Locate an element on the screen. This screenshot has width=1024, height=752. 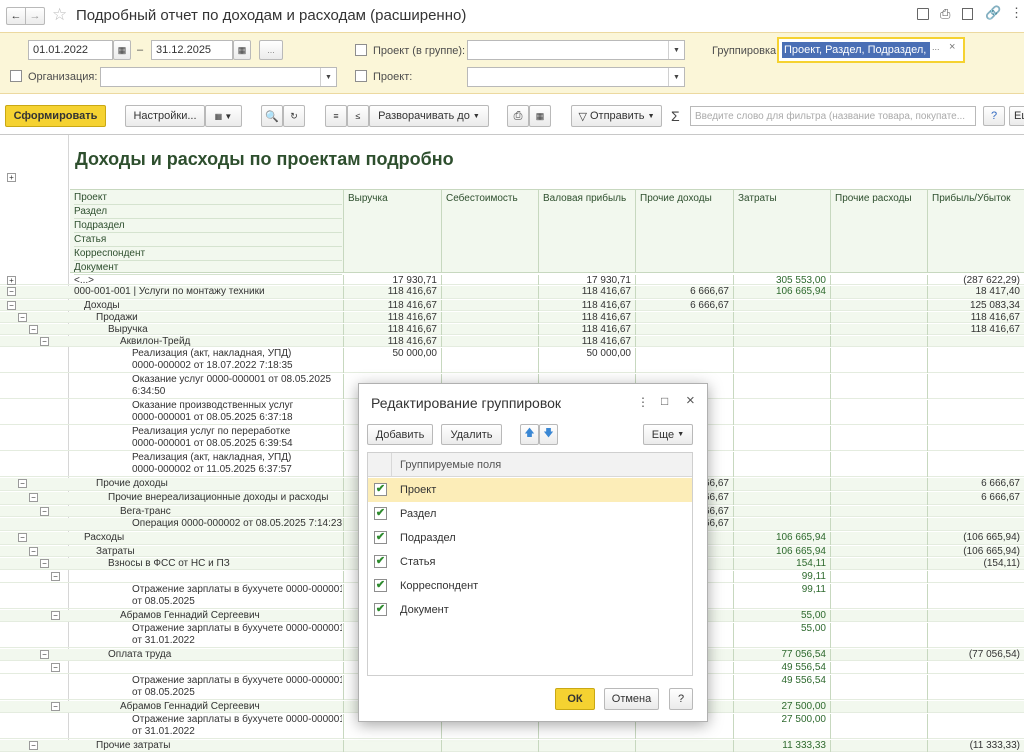
maximize-icon: □ is located at coordinates (664, 401).